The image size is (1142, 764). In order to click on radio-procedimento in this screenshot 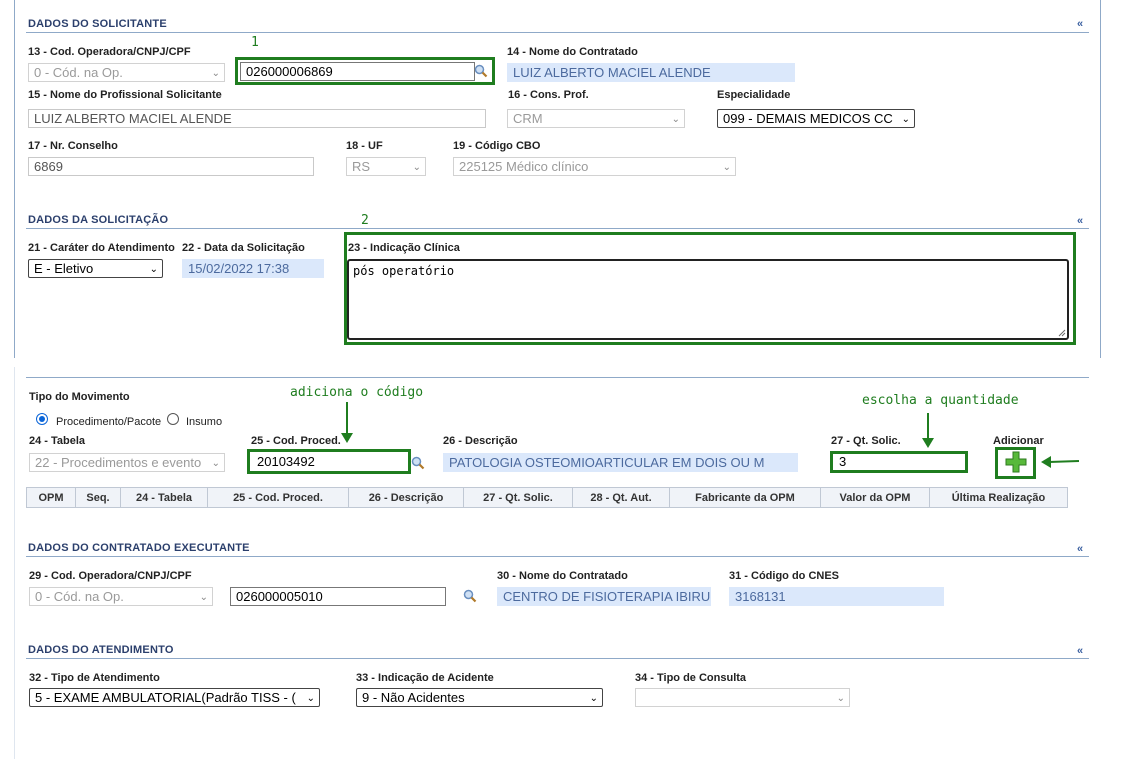, I will do `click(42, 419)`.